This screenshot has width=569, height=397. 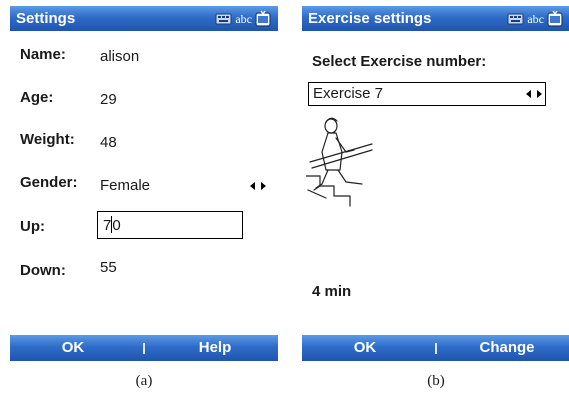 I want to click on soft-key-bar: OK Change, so click(x=435, y=348).